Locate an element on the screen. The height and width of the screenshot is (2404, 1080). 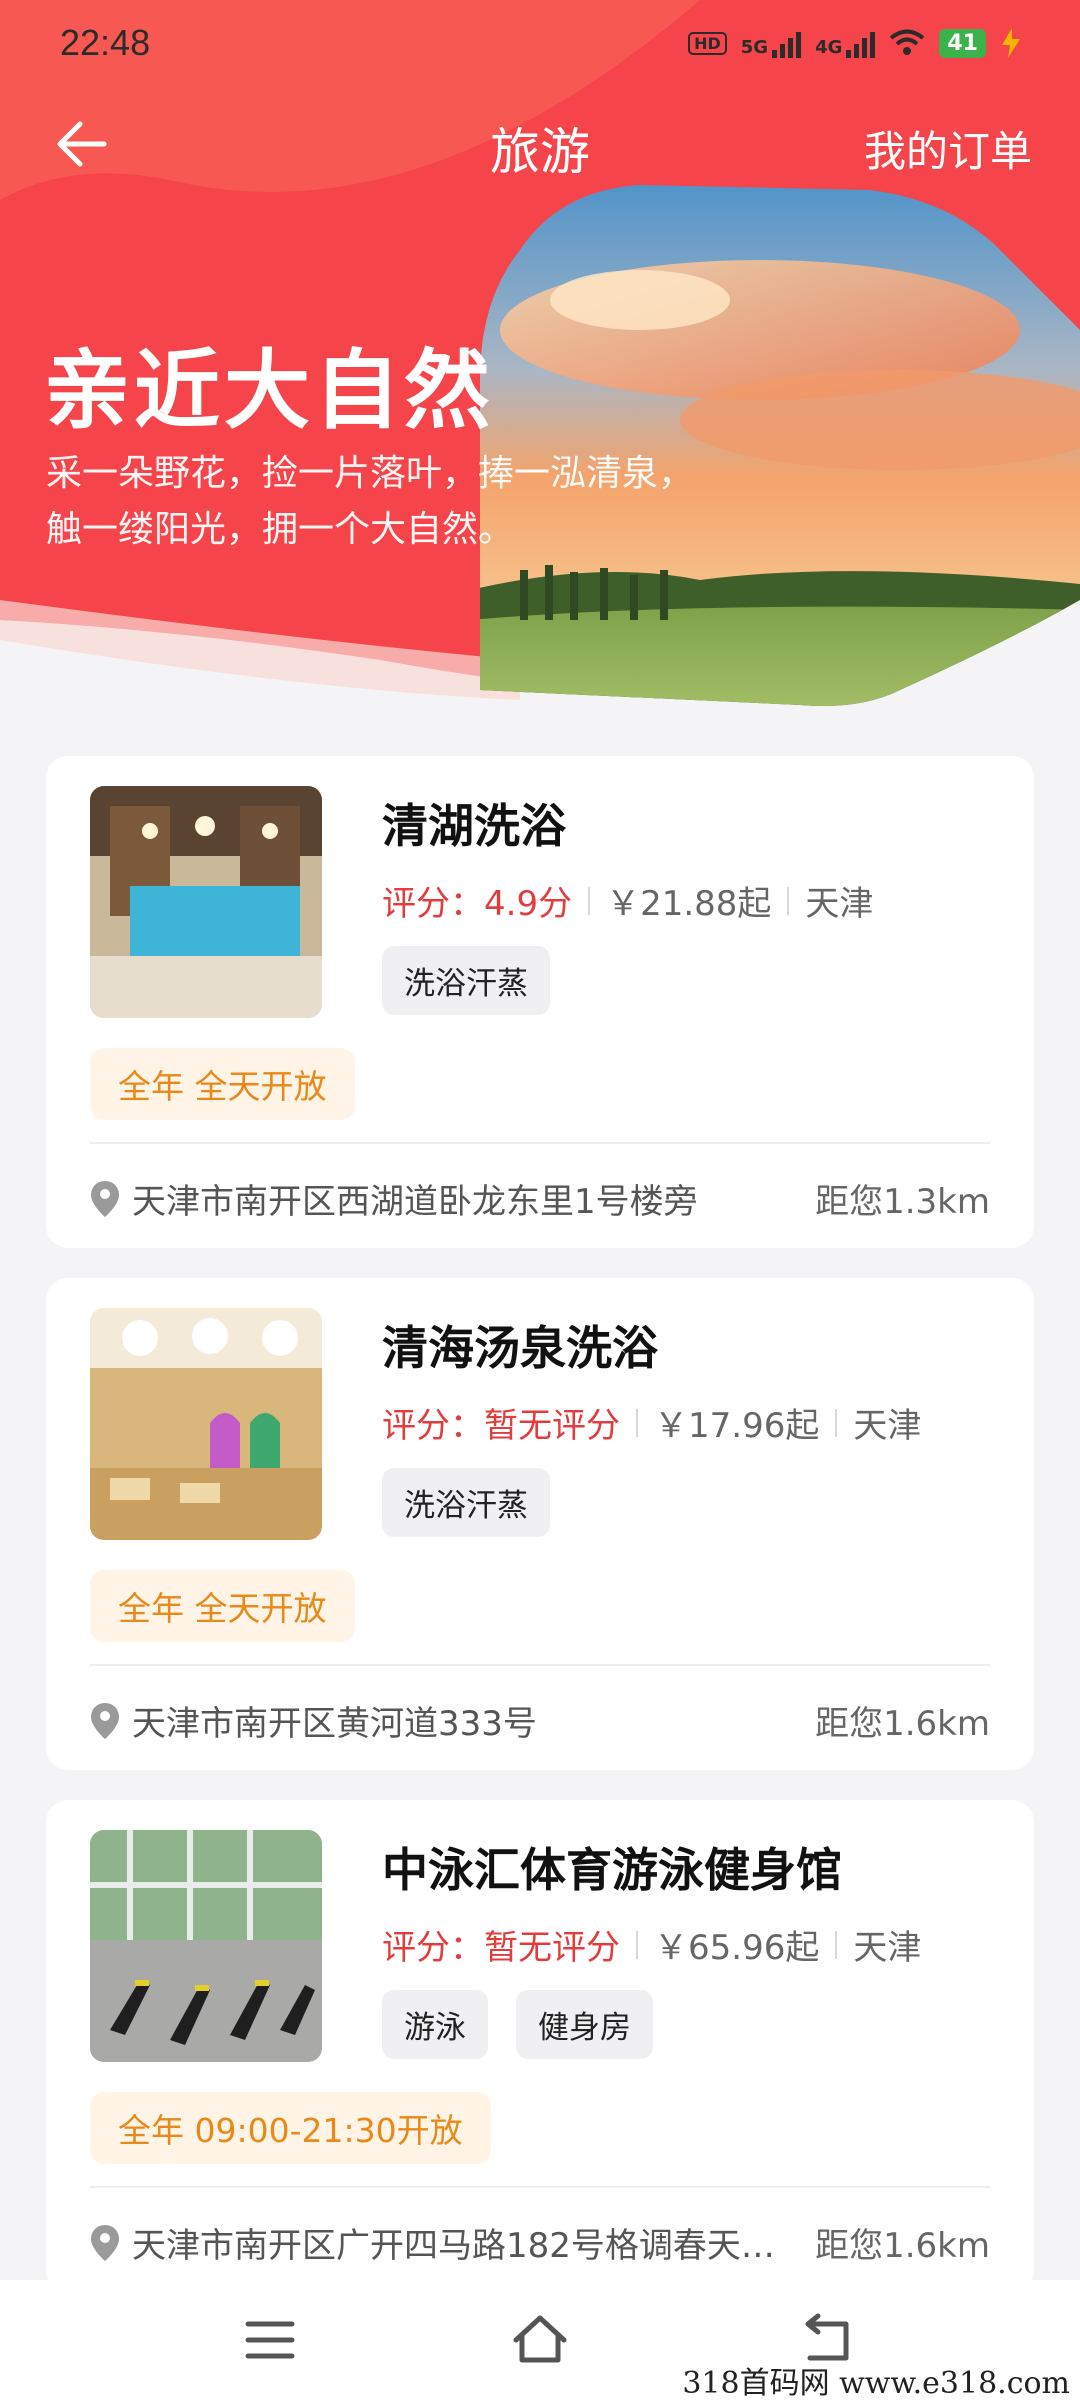
status-icons: HD 5G 4G 41 is located at coordinates (855, 43).